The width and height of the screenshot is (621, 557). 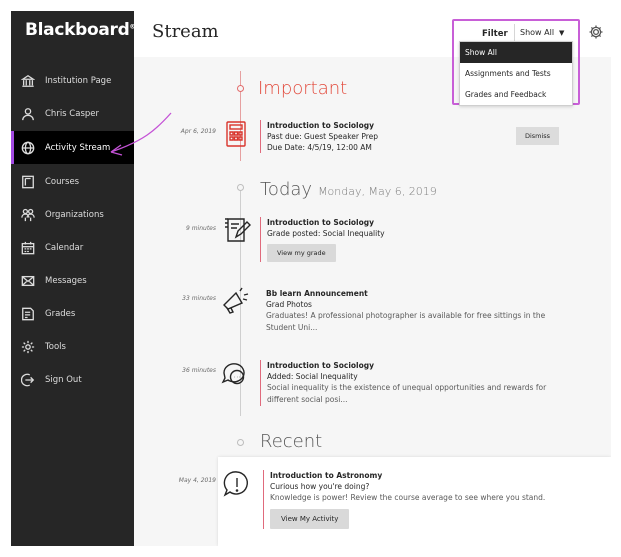 I want to click on brand-logo: Blackboard®, so click(x=80, y=30).